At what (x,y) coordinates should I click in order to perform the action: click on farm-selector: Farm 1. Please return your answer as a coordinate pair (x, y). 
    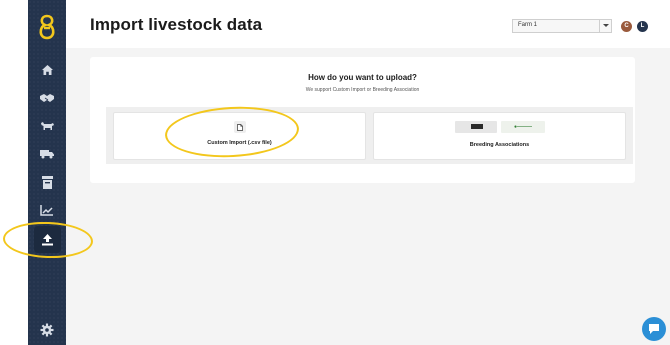
    Looking at the image, I should click on (562, 26).